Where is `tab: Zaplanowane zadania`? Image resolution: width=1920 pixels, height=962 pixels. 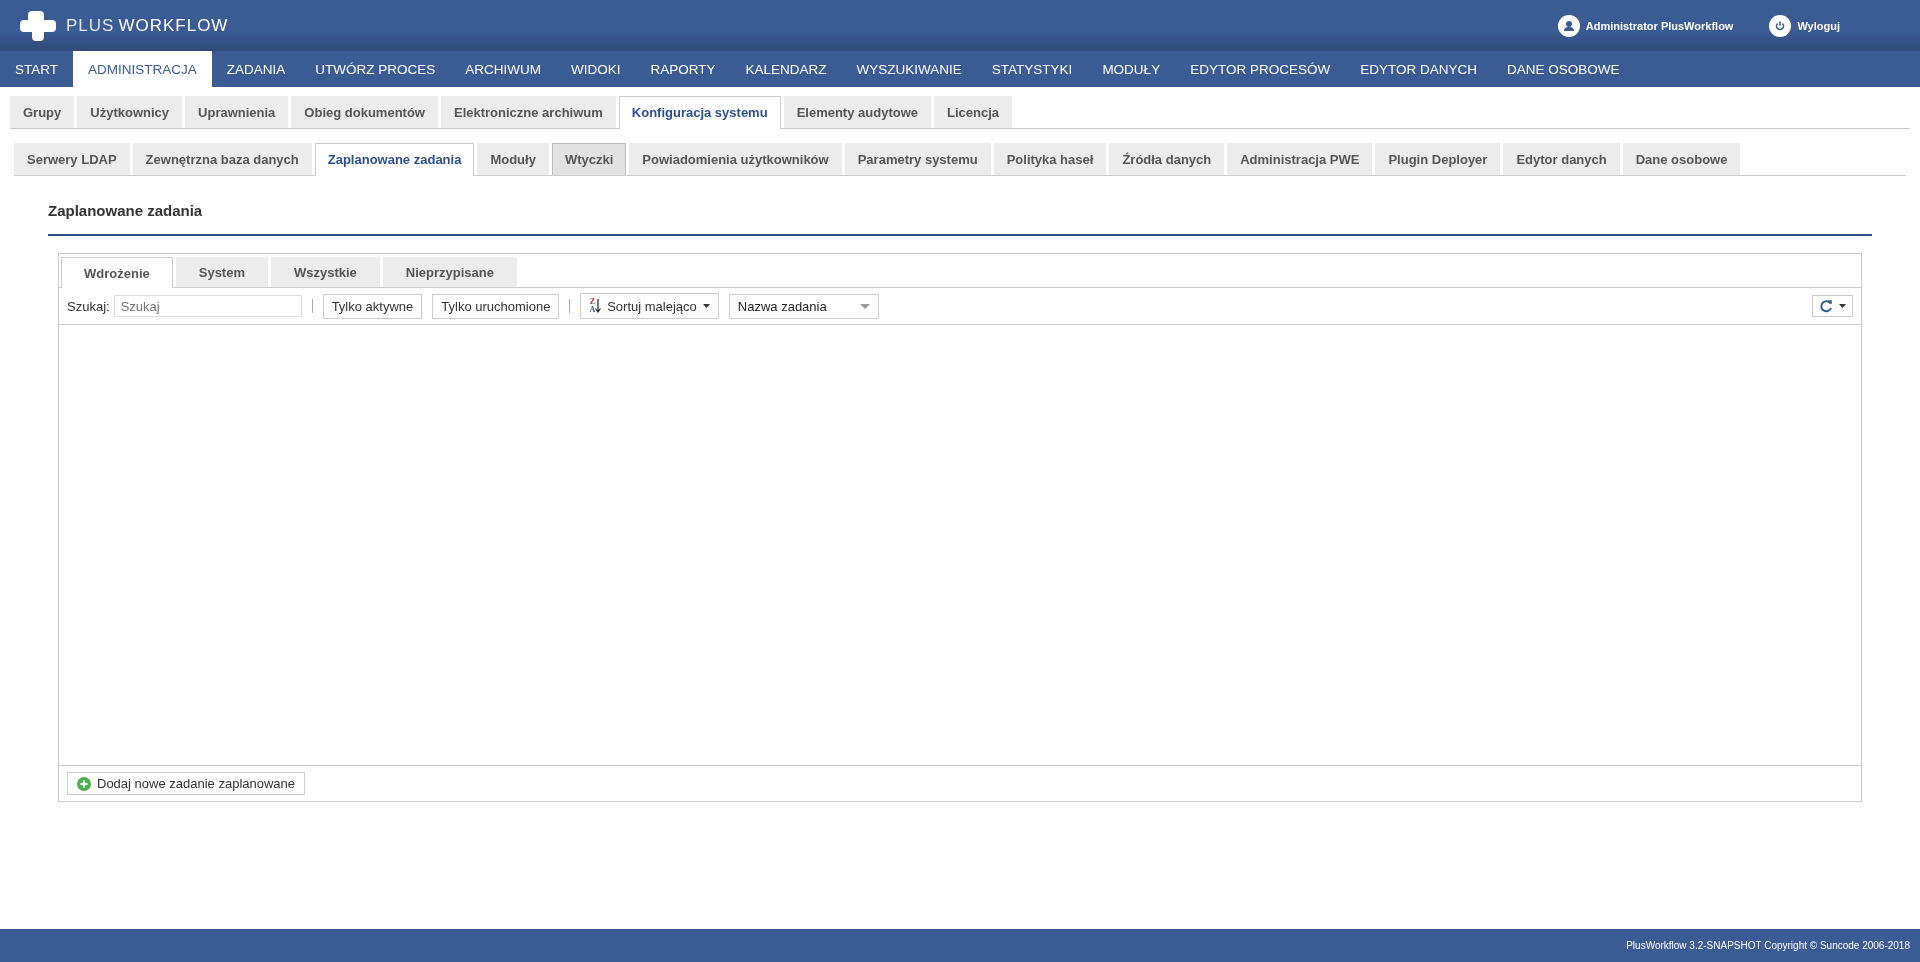
tab: Zaplanowane zadania is located at coordinates (394, 159).